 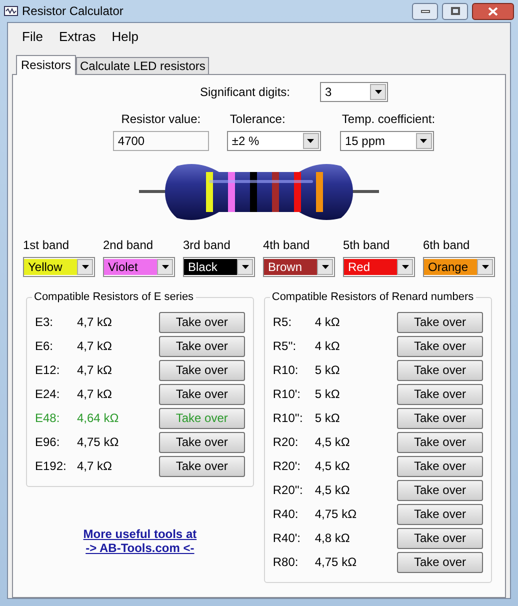 I want to click on series-name: E3:, so click(x=44, y=322).